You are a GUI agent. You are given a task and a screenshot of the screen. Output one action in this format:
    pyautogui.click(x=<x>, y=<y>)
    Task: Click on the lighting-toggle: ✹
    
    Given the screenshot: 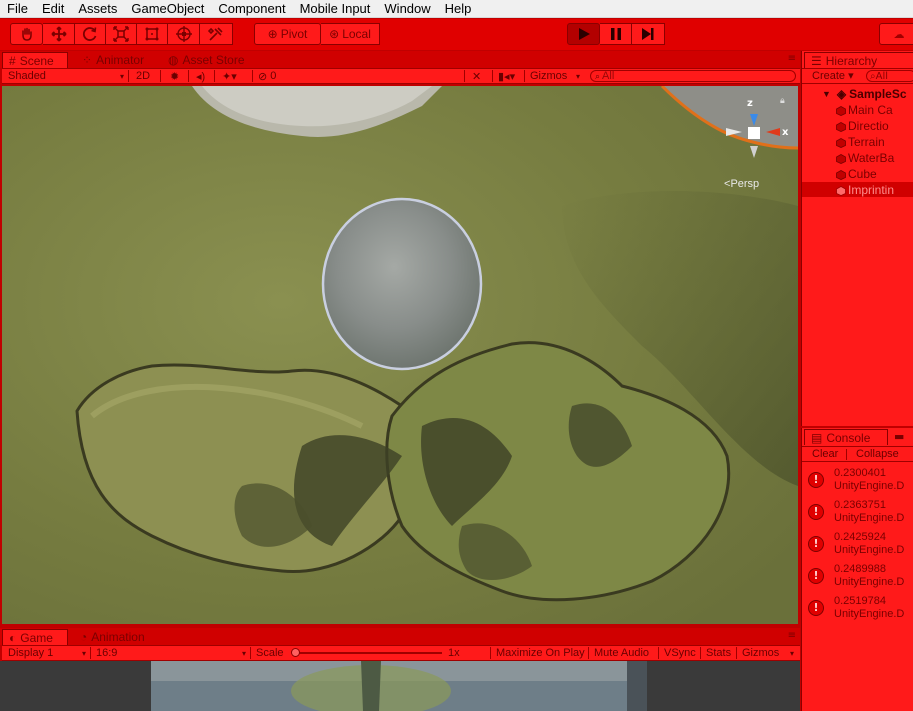 What is the action you would take?
    pyautogui.click(x=174, y=76)
    